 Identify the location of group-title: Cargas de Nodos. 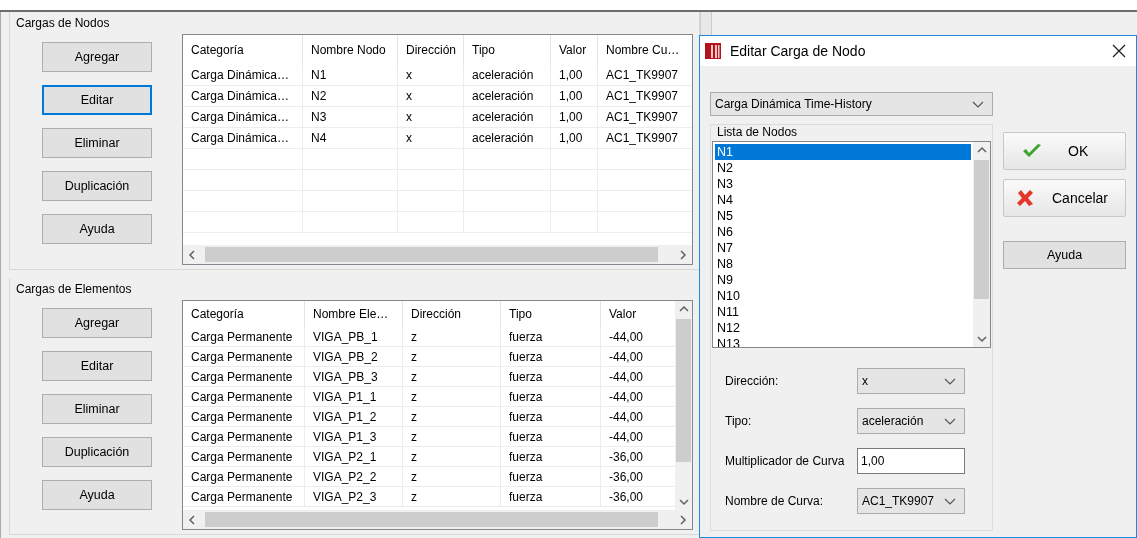
(63, 23).